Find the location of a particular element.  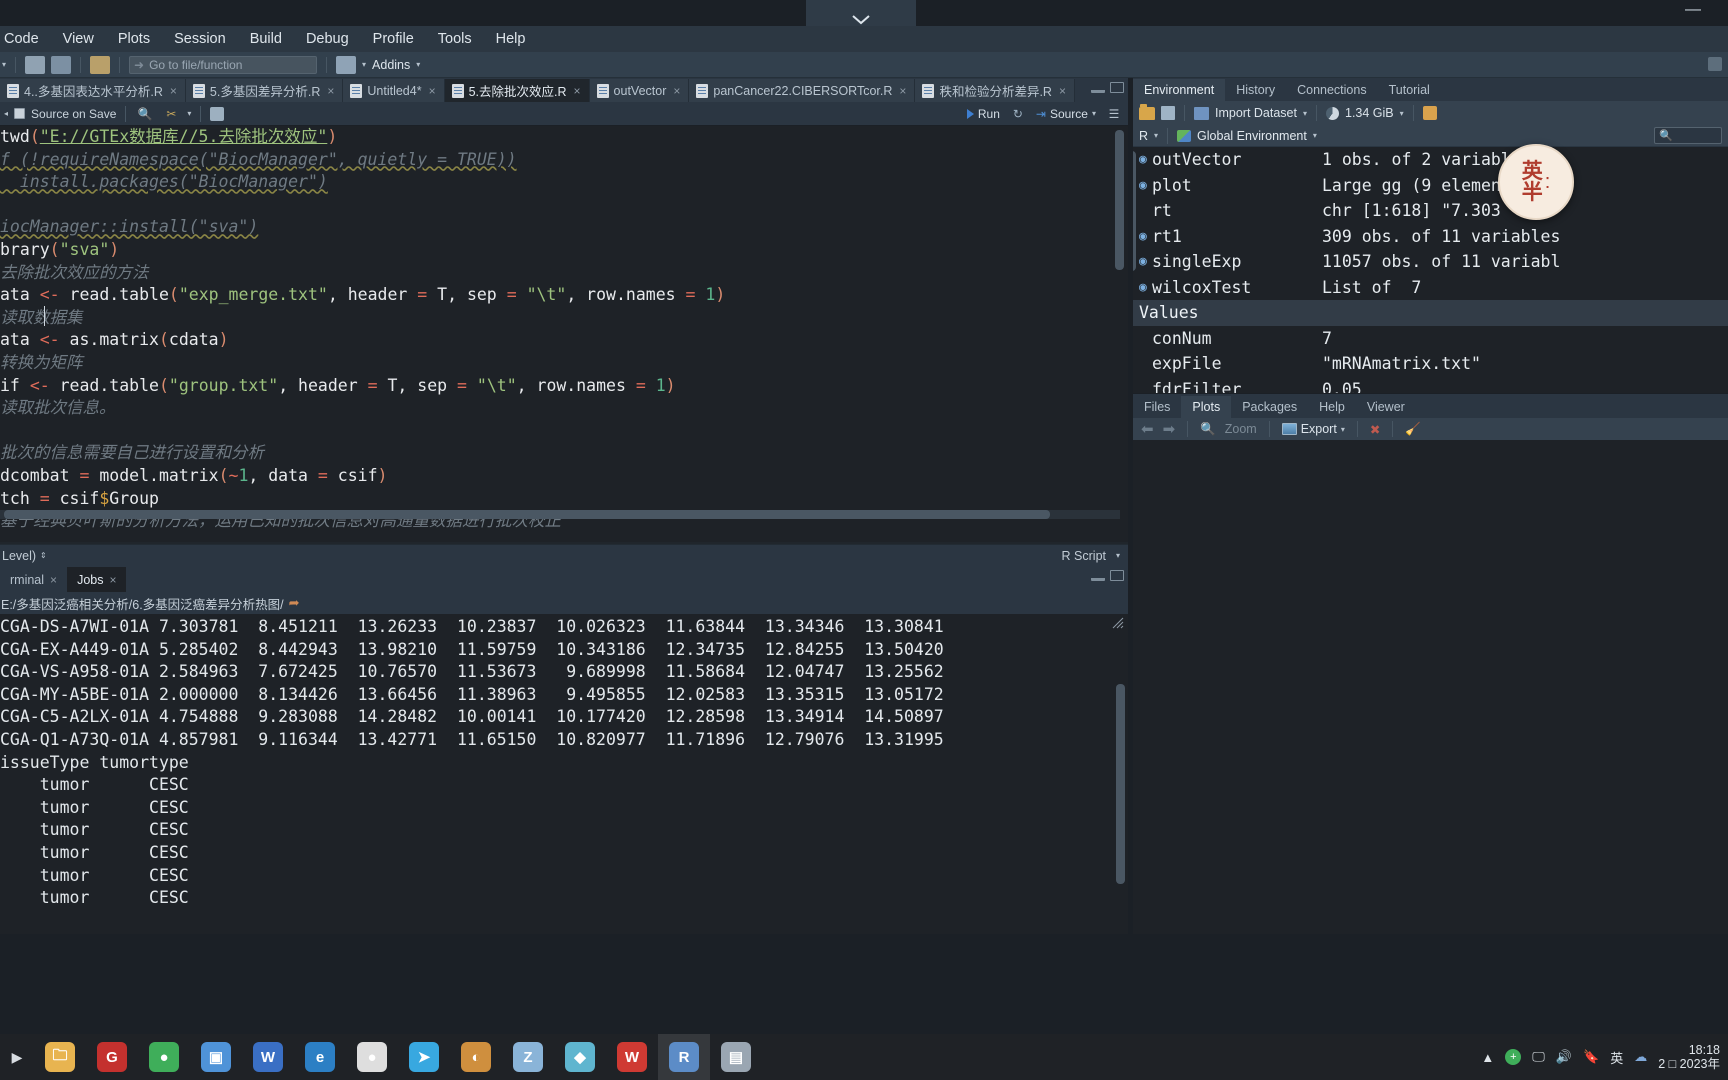

environment-value-row: conNum 7 is located at coordinates (1430, 339).